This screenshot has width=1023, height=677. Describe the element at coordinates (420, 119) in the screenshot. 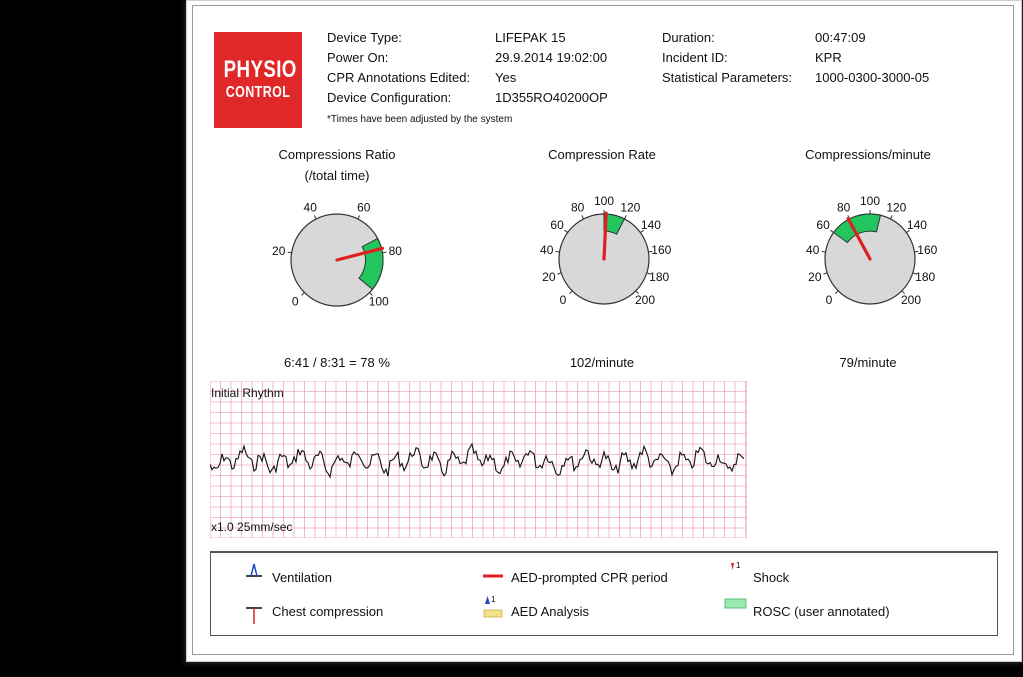

I see `times-adjusted-note: *Times have been adjusted by the system` at that location.